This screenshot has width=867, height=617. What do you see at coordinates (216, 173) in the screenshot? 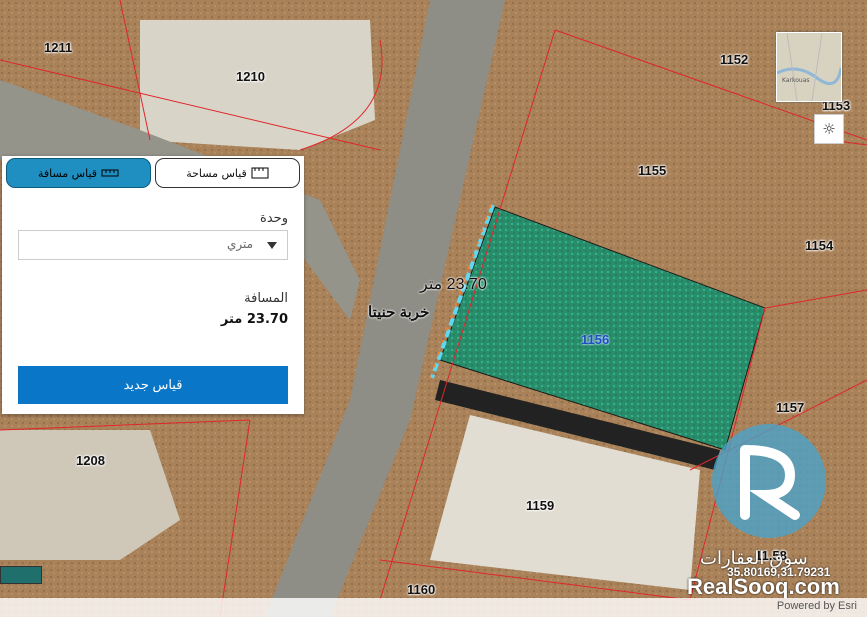
I see `tab-area-label: قياس مساحة` at bounding box center [216, 173].